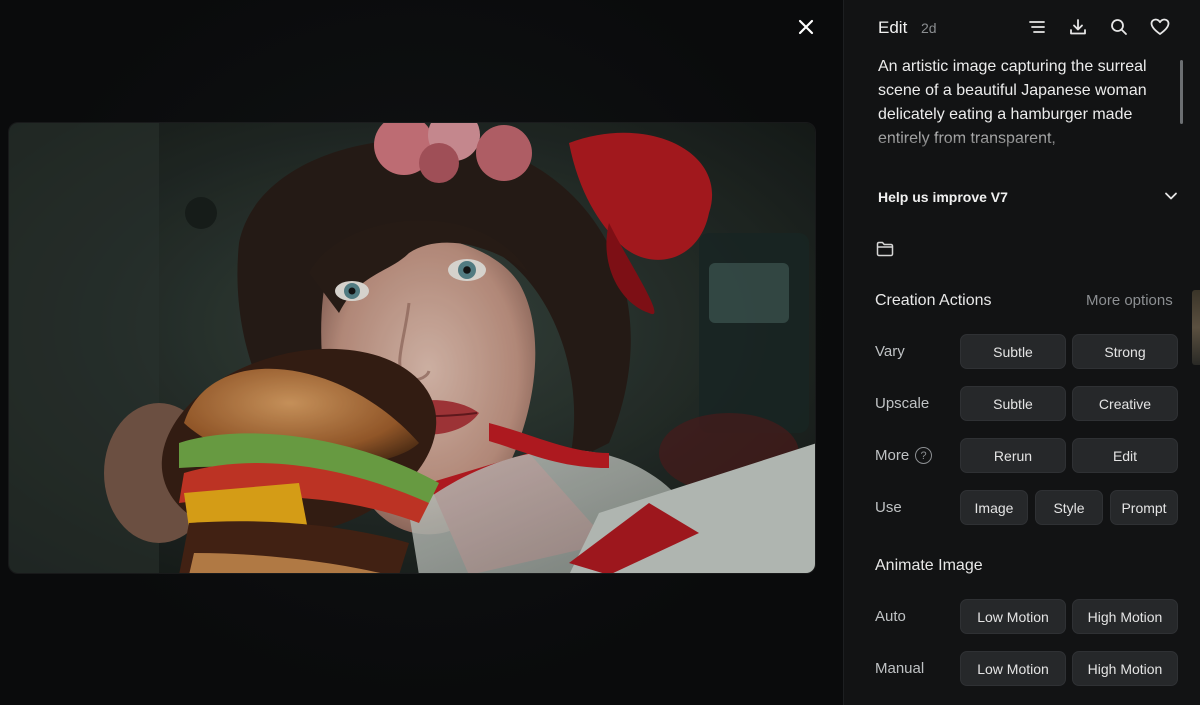 The width and height of the screenshot is (1200, 705). What do you see at coordinates (886, 251) in the screenshot?
I see `folder-icon` at bounding box center [886, 251].